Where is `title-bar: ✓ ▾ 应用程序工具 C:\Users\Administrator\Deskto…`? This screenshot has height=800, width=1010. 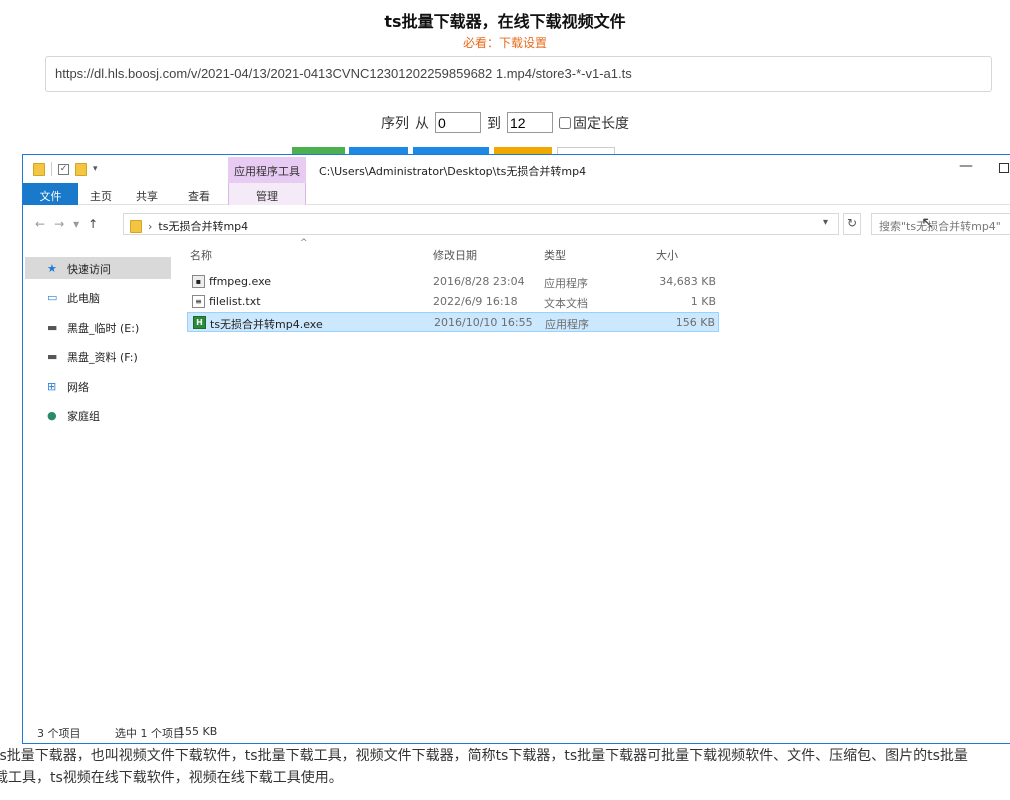
title-bar: ✓ ▾ 应用程序工具 C:\Users\Administrator\Deskto… is located at coordinates (516, 169).